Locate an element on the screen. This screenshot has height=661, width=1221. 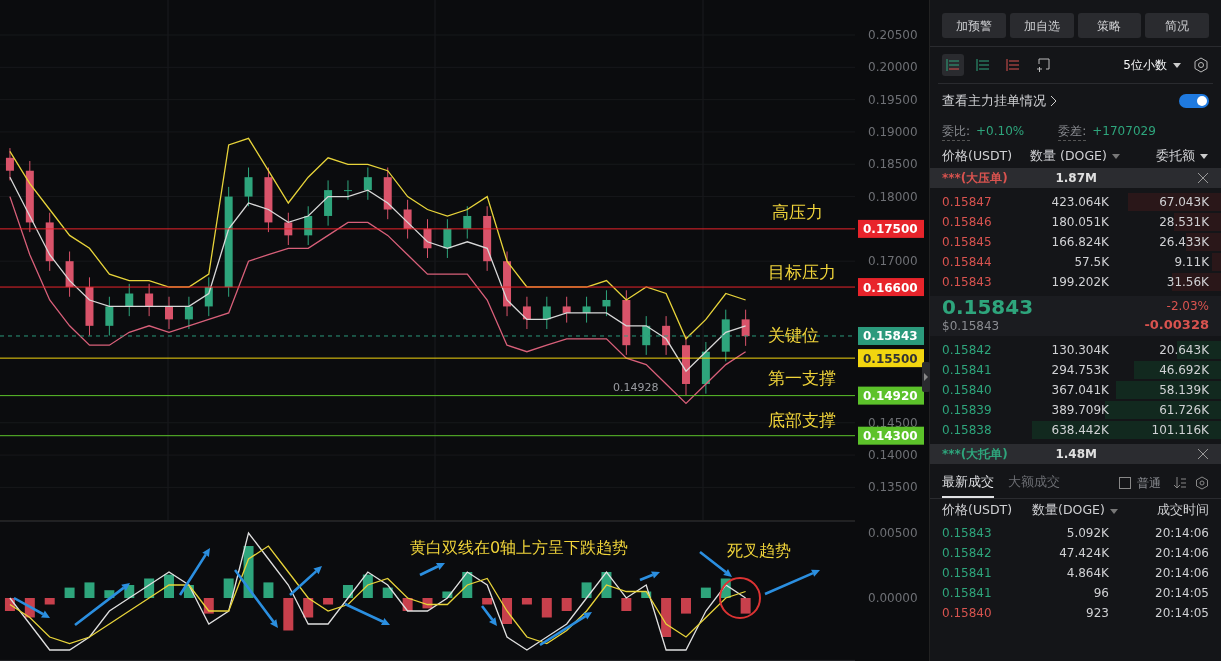
big-order-value: 1.48M is located at coordinates (1075, 454).